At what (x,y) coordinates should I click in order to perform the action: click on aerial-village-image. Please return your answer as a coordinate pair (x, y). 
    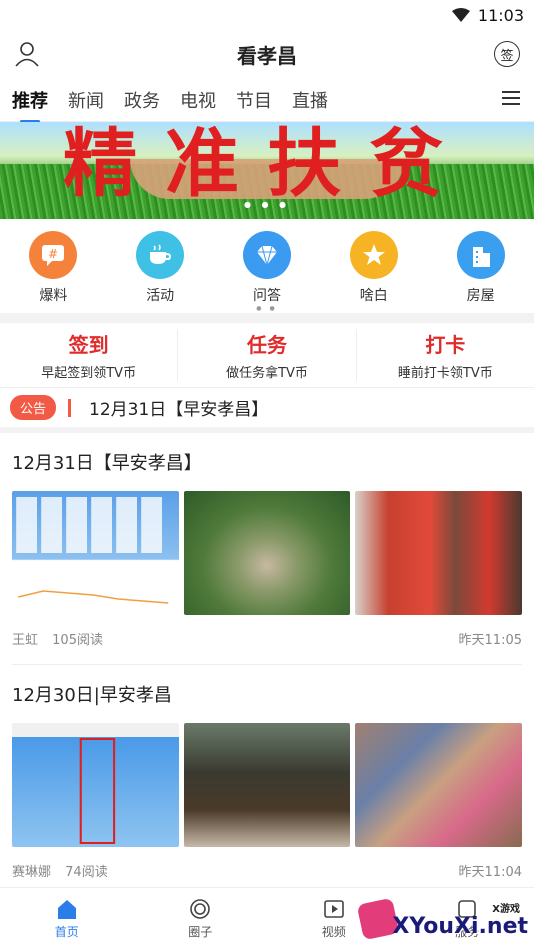
    Looking at the image, I should click on (267, 553).